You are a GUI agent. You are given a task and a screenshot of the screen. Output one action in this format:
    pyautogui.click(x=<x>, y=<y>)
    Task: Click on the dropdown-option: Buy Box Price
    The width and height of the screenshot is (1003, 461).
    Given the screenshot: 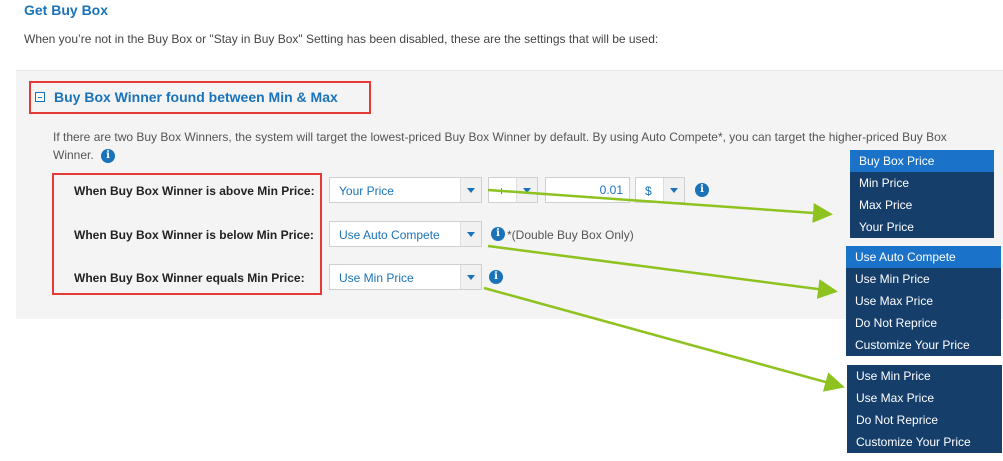 What is the action you would take?
    pyautogui.click(x=922, y=161)
    